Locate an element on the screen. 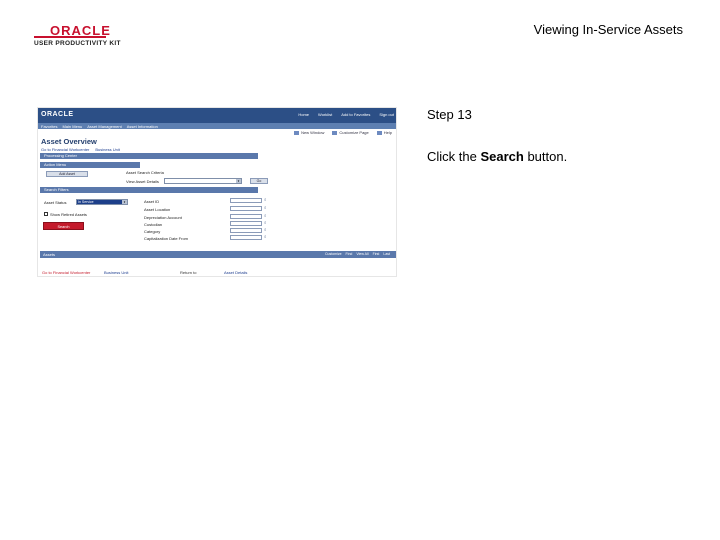 The image size is (720, 540). location-input is located at coordinates (246, 208).